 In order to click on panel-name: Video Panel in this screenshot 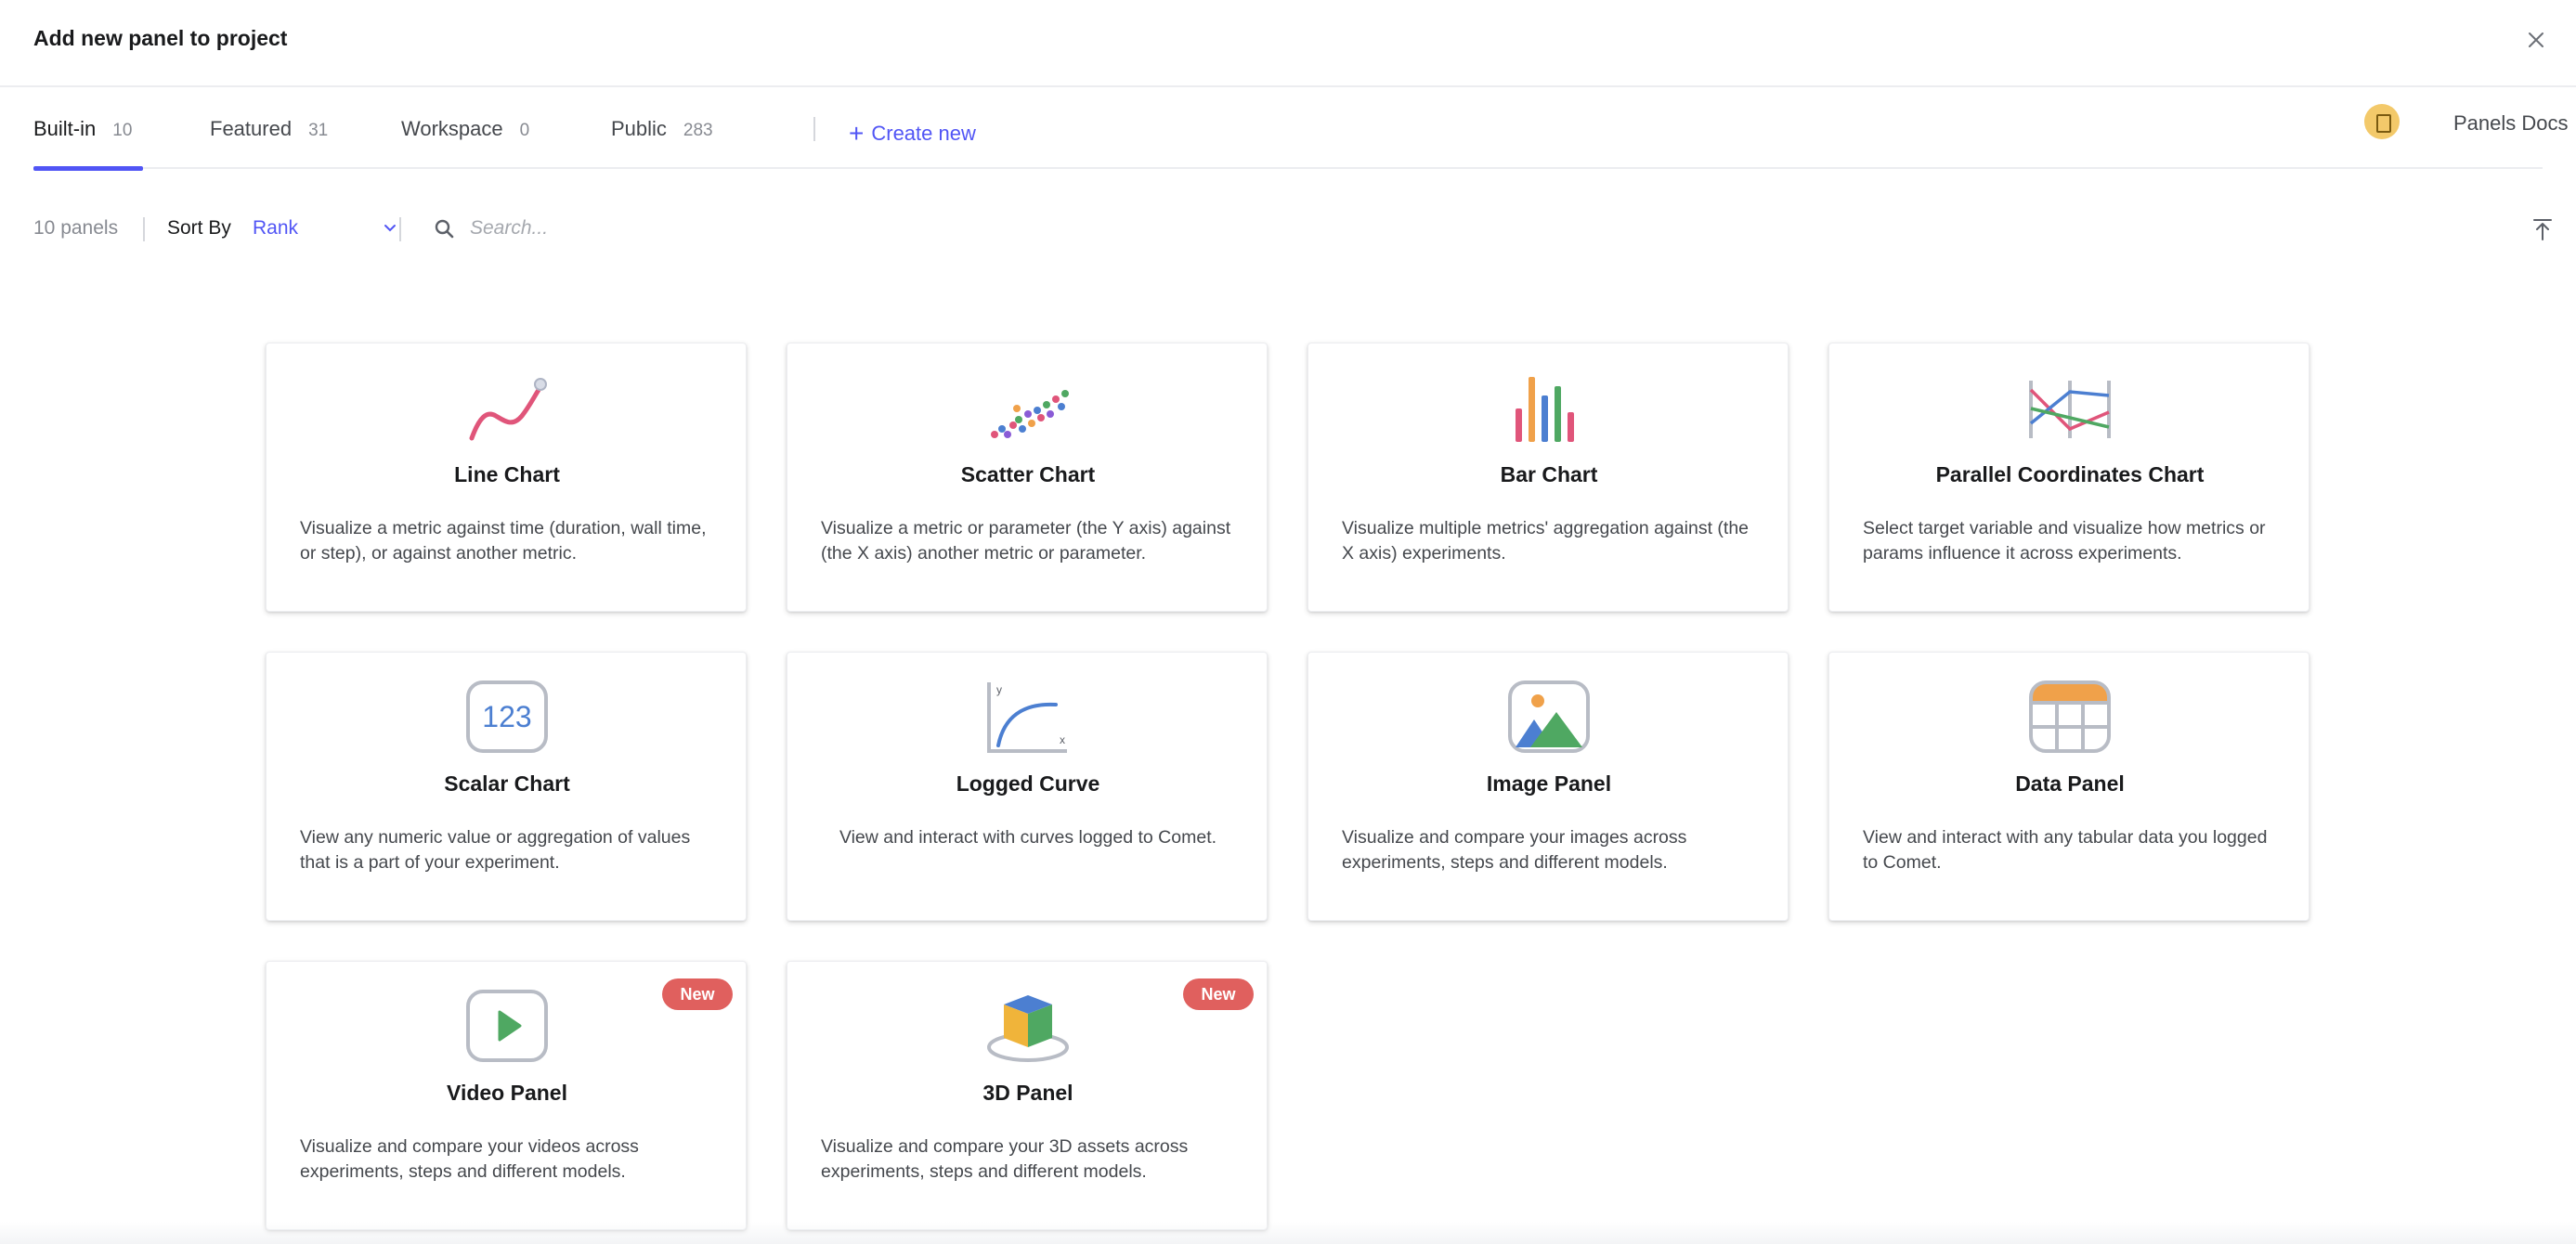, I will do `click(507, 1093)`.